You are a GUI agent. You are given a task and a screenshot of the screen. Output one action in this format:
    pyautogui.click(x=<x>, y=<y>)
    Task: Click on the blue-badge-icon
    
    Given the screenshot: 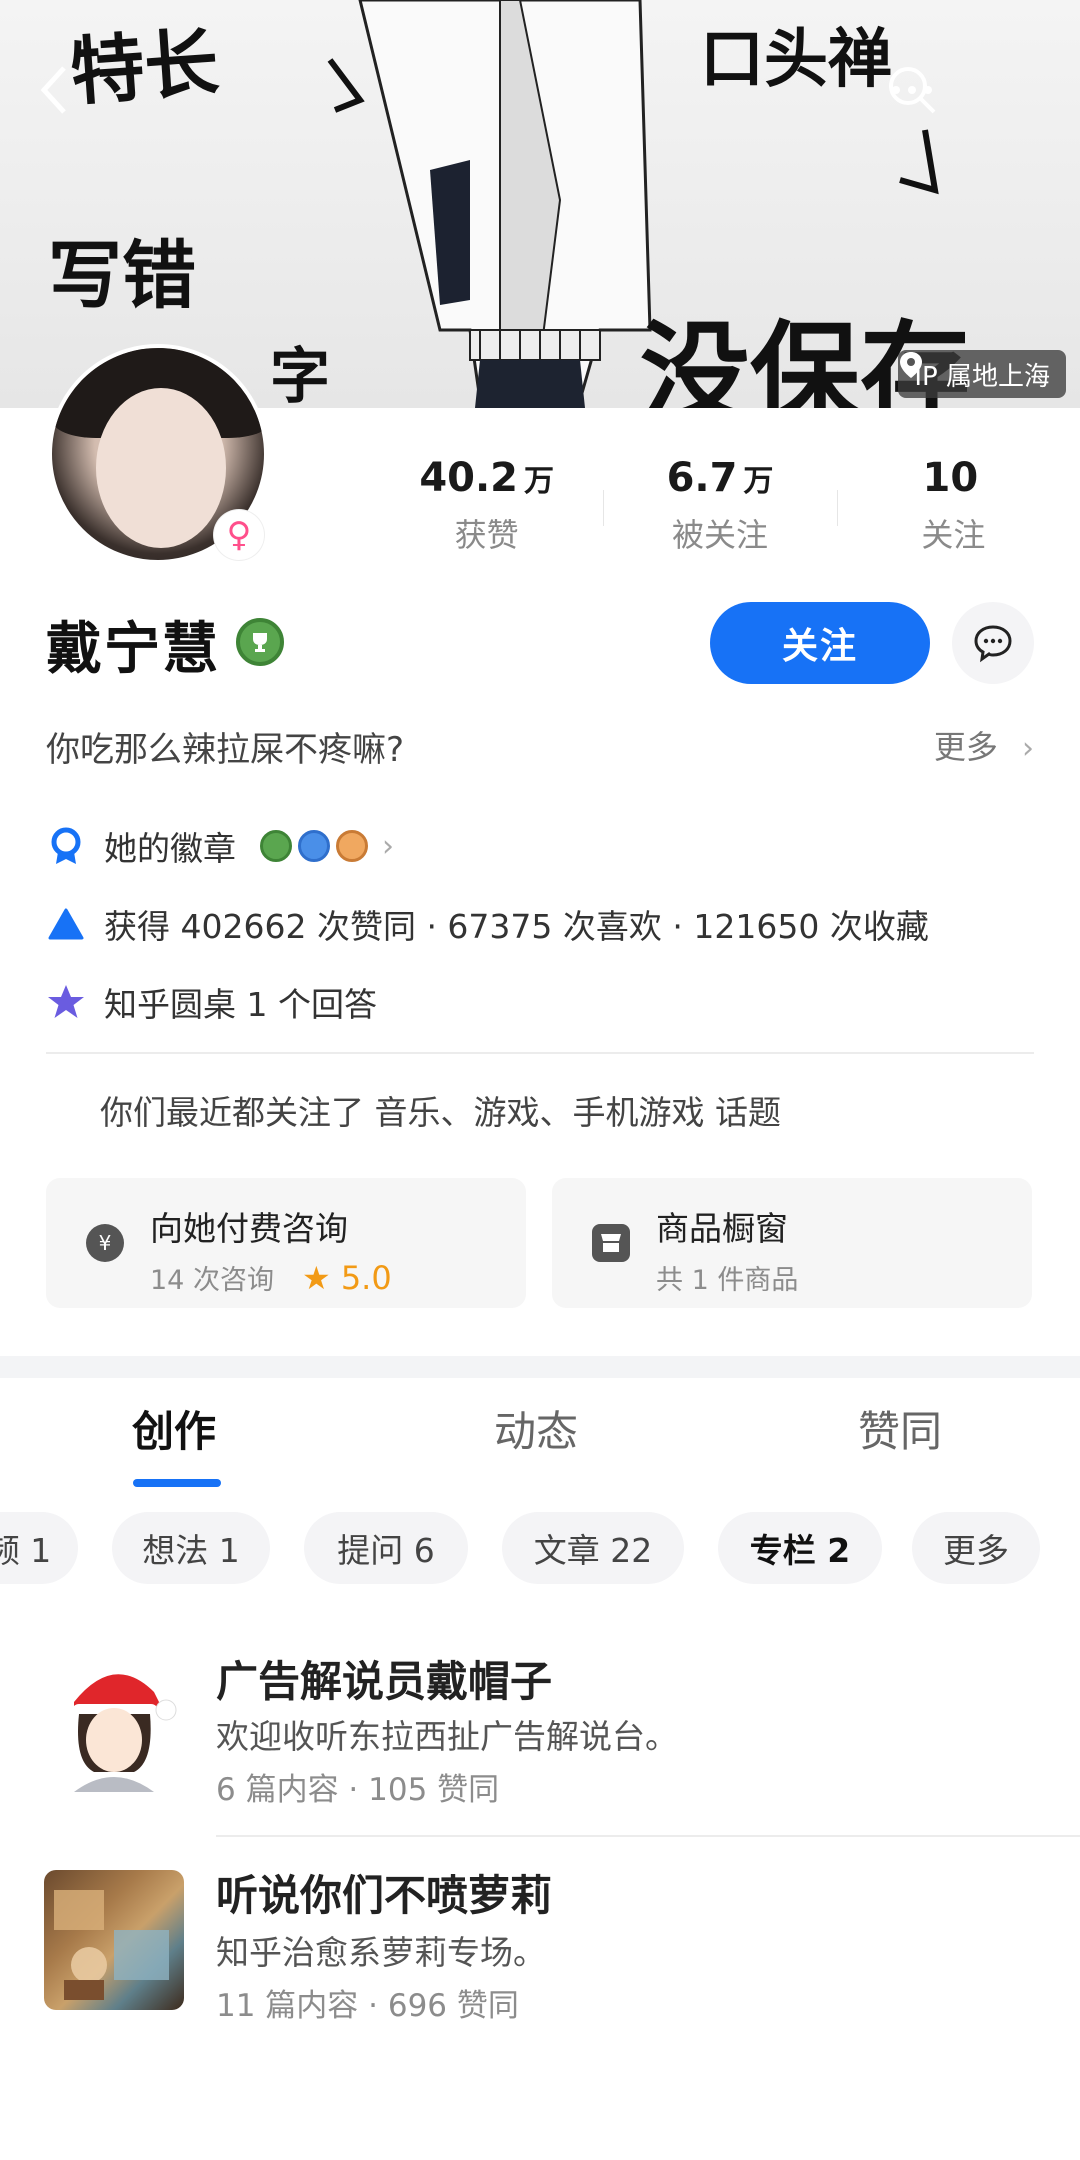 What is the action you would take?
    pyautogui.click(x=314, y=846)
    